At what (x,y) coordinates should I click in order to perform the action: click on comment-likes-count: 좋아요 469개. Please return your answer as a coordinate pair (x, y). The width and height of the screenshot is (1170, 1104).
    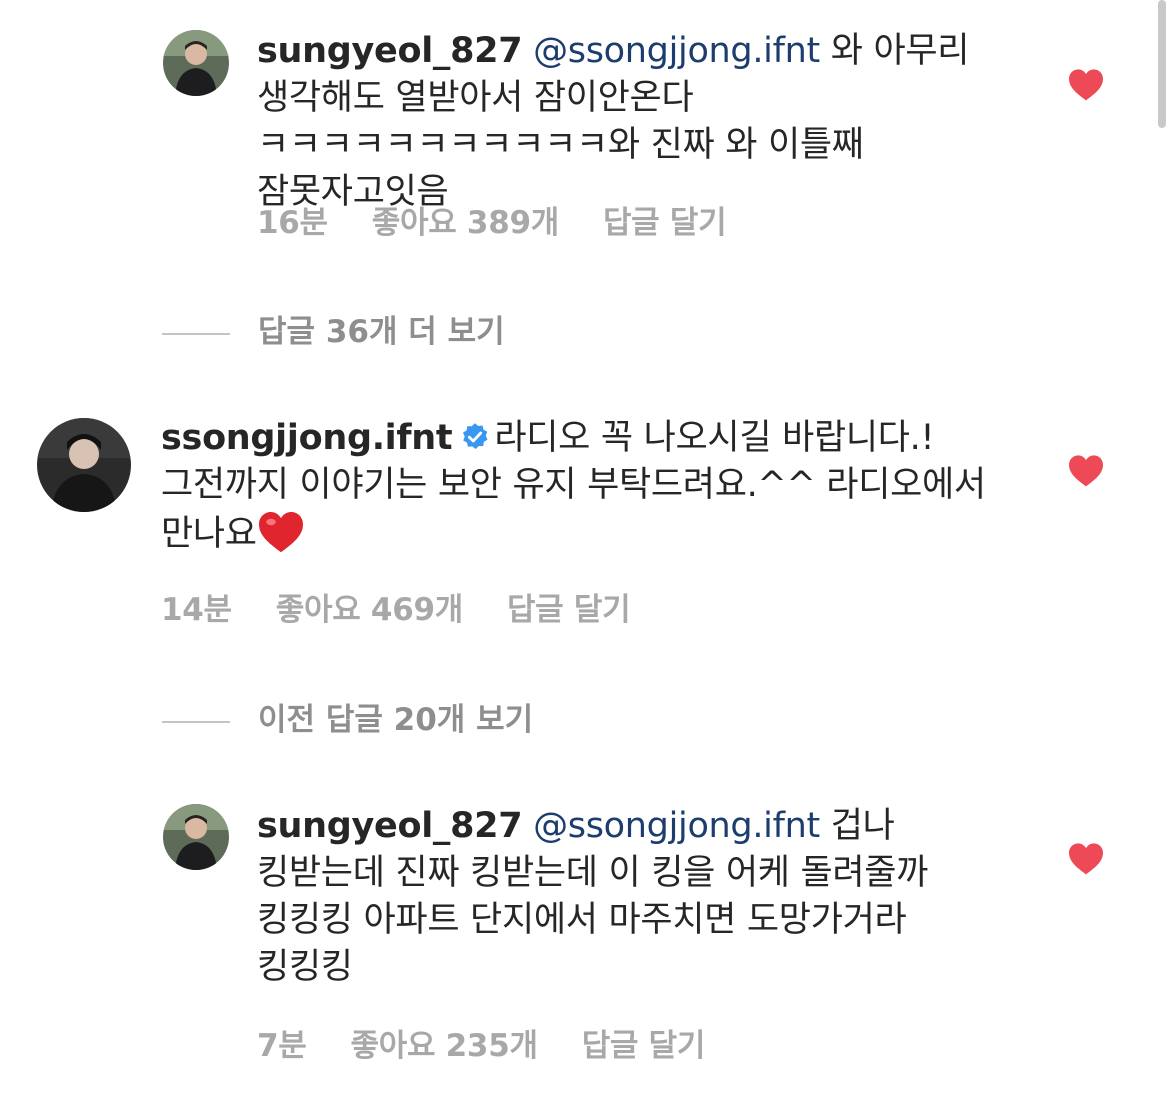
    Looking at the image, I should click on (369, 606).